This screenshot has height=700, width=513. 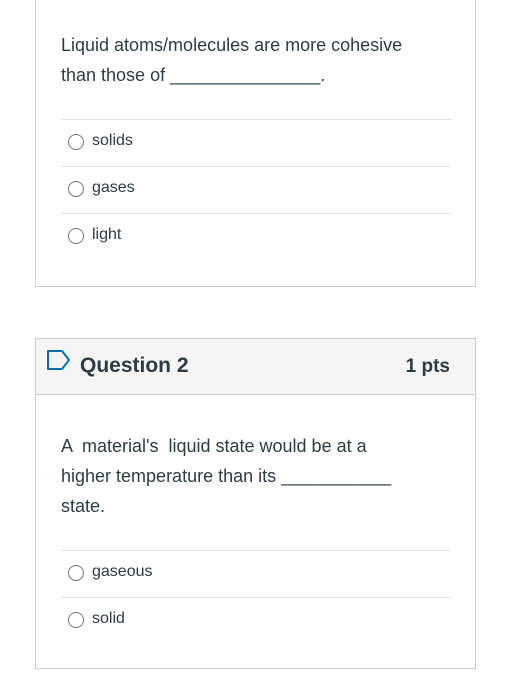 I want to click on answer-light: light, so click(x=256, y=236).